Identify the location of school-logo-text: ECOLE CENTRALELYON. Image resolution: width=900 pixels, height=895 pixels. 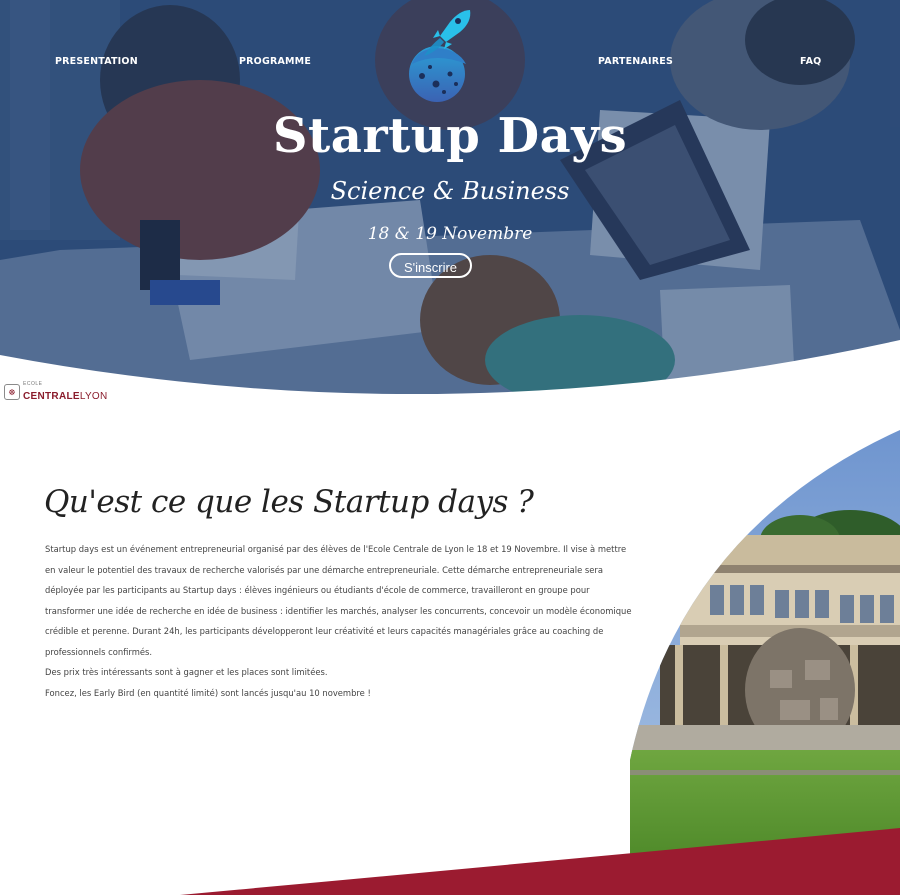
(65, 391).